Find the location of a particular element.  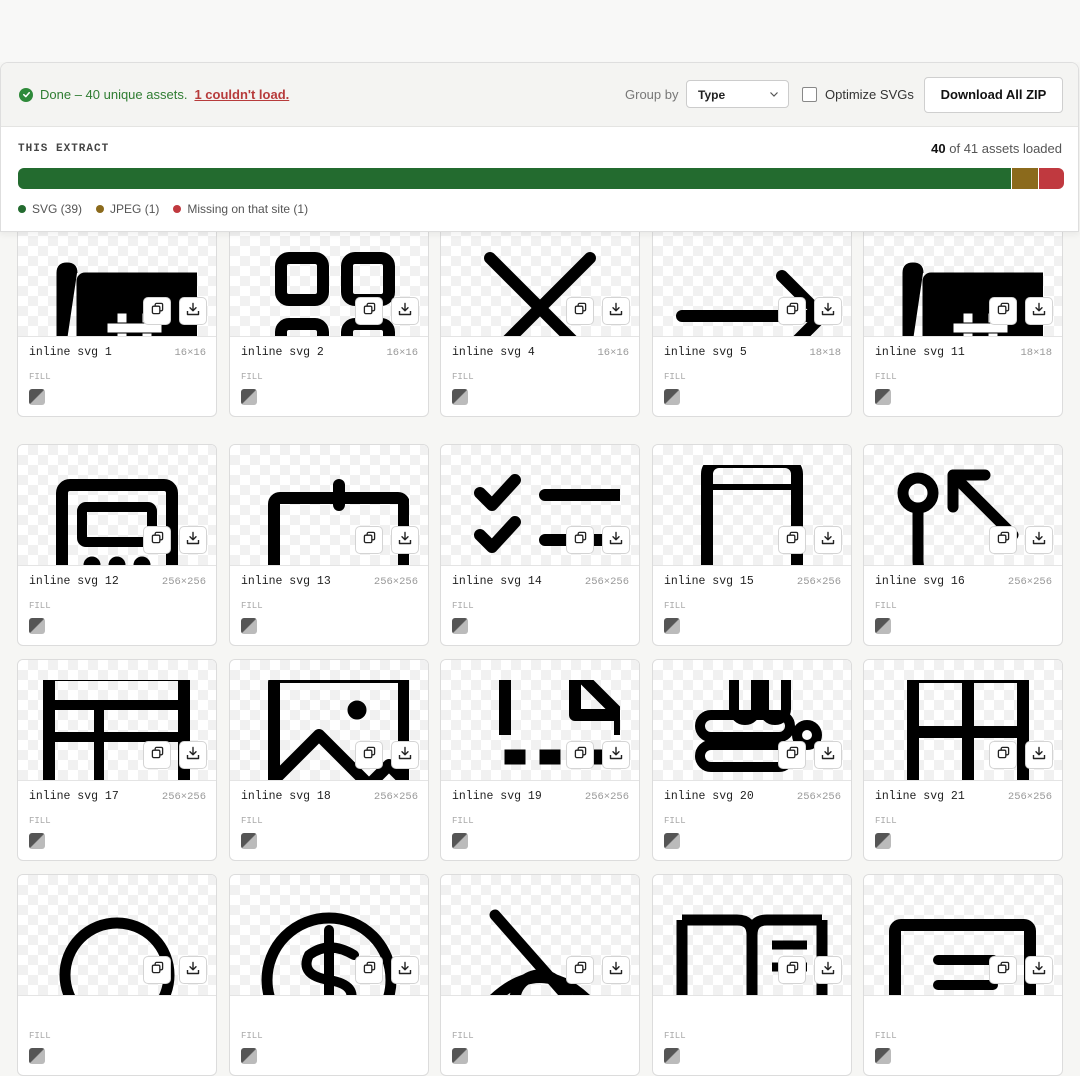

asset-card: inline svg 18 256×256 FILL is located at coordinates (329, 760).